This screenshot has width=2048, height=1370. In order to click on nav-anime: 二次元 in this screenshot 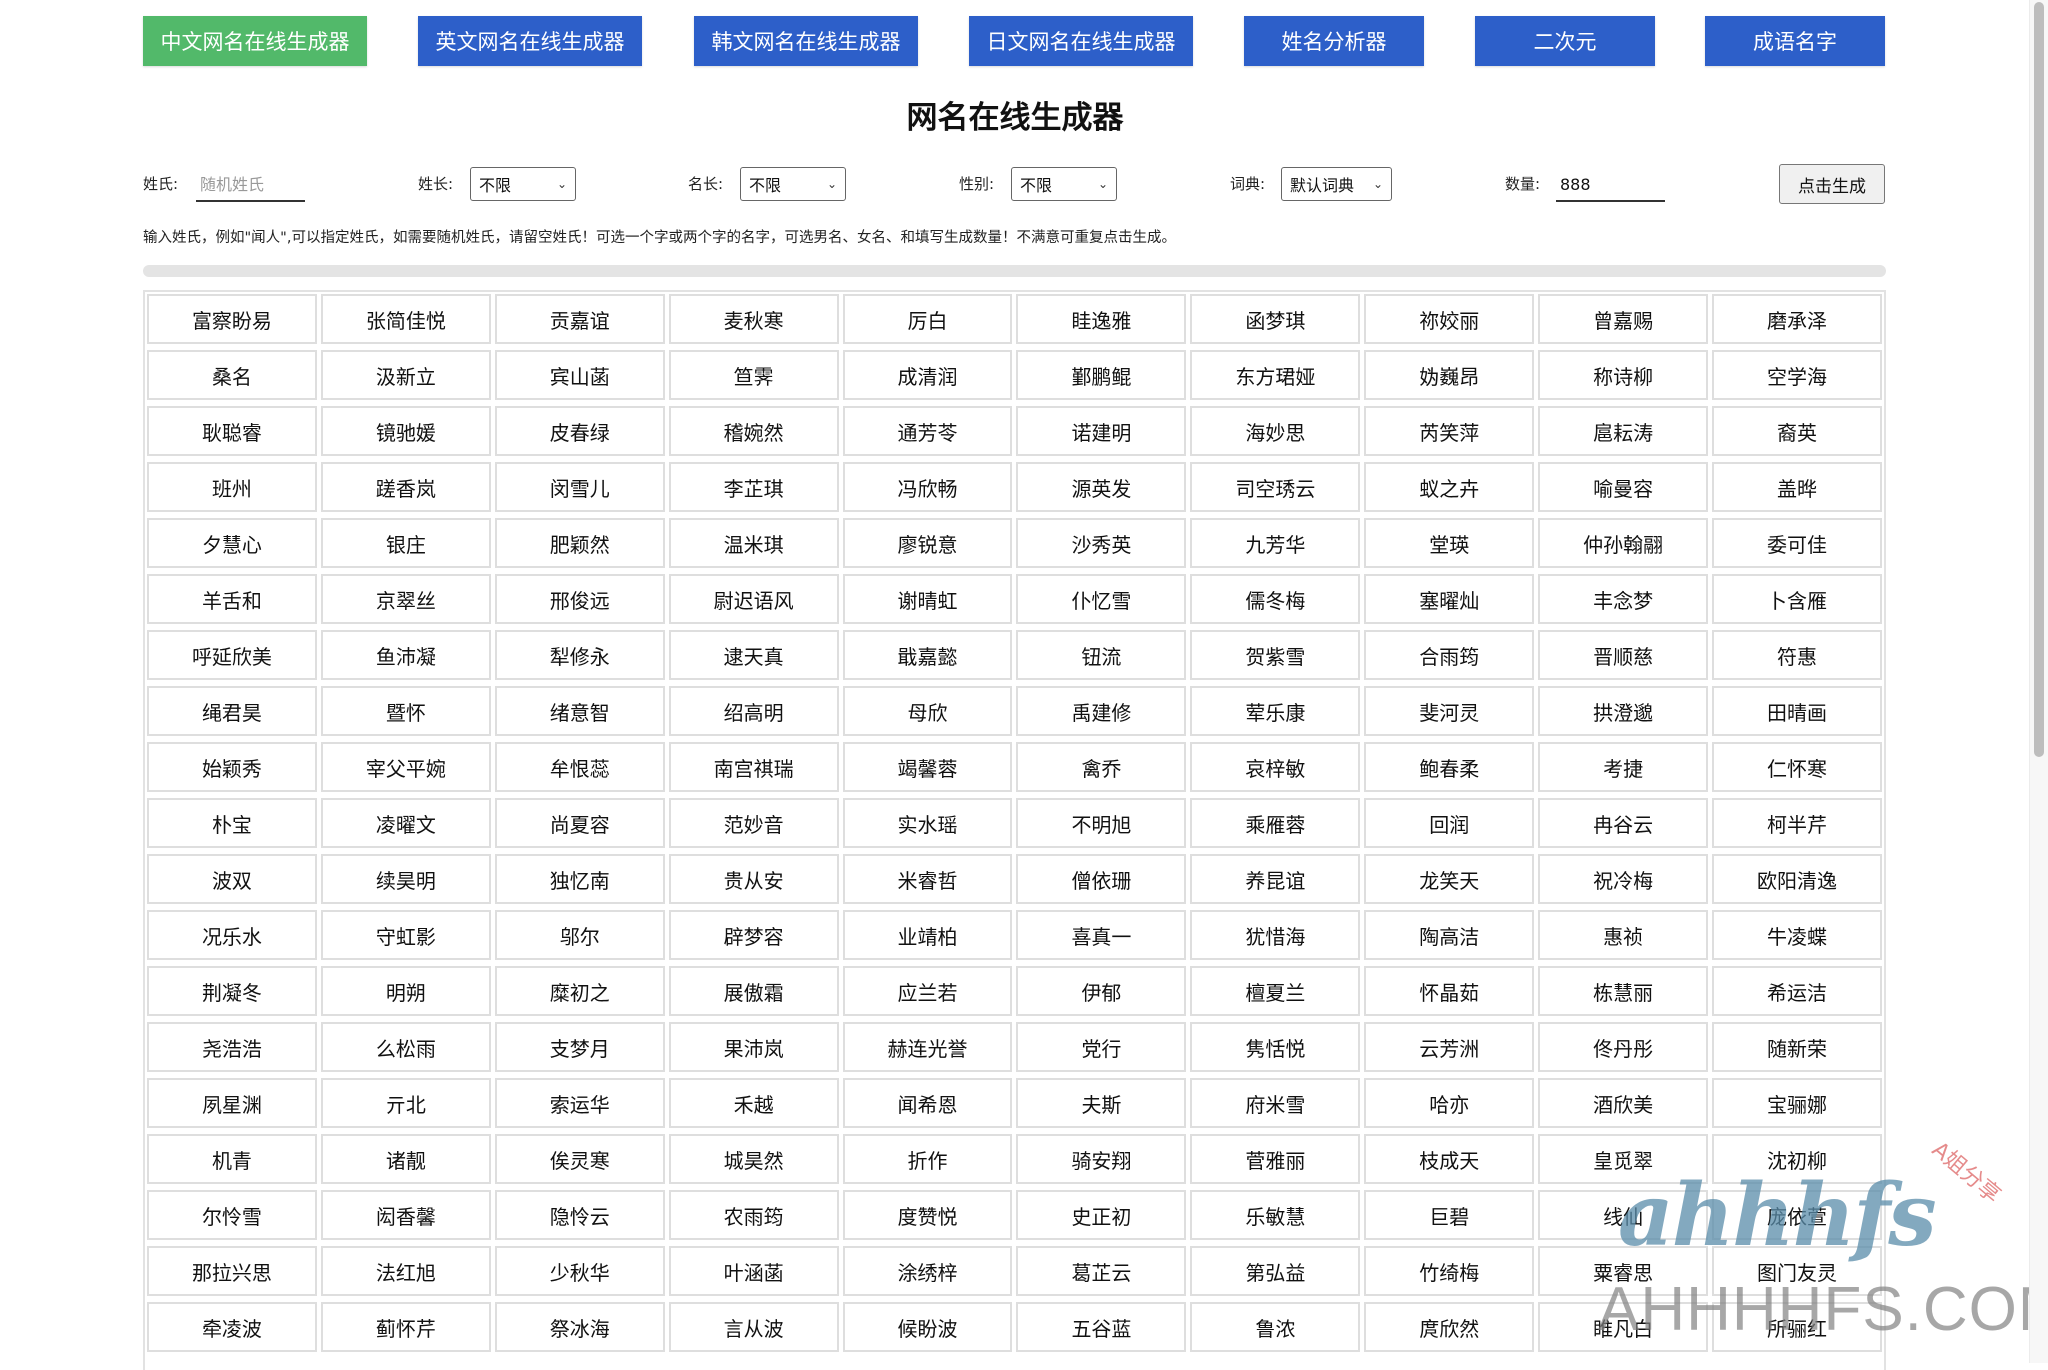, I will do `click(1565, 41)`.